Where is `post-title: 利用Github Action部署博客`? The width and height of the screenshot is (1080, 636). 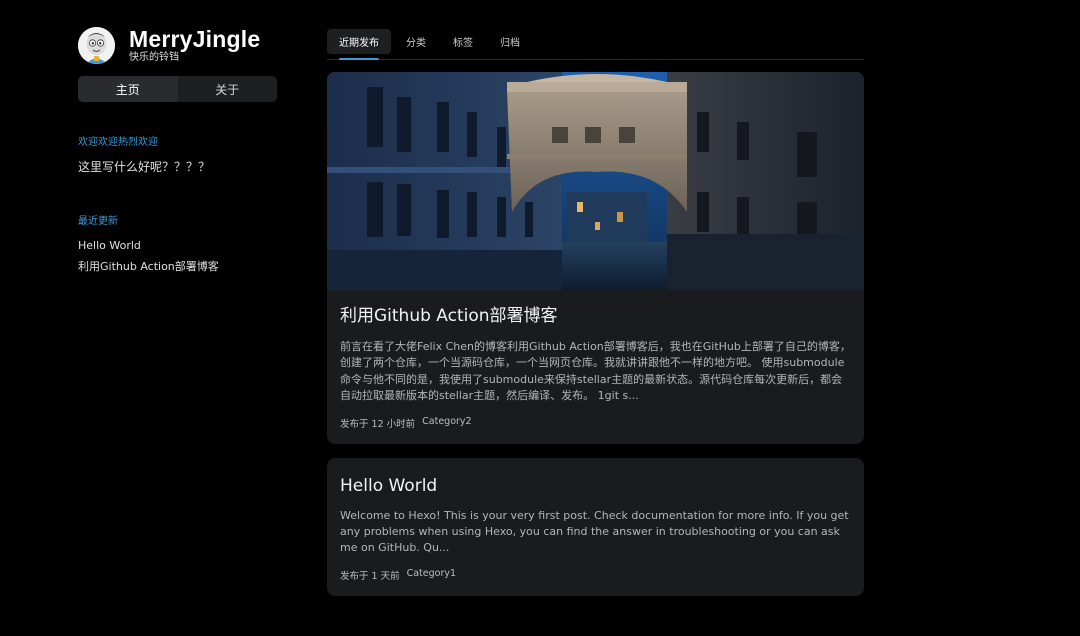 post-title: 利用Github Action部署博客 is located at coordinates (595, 316).